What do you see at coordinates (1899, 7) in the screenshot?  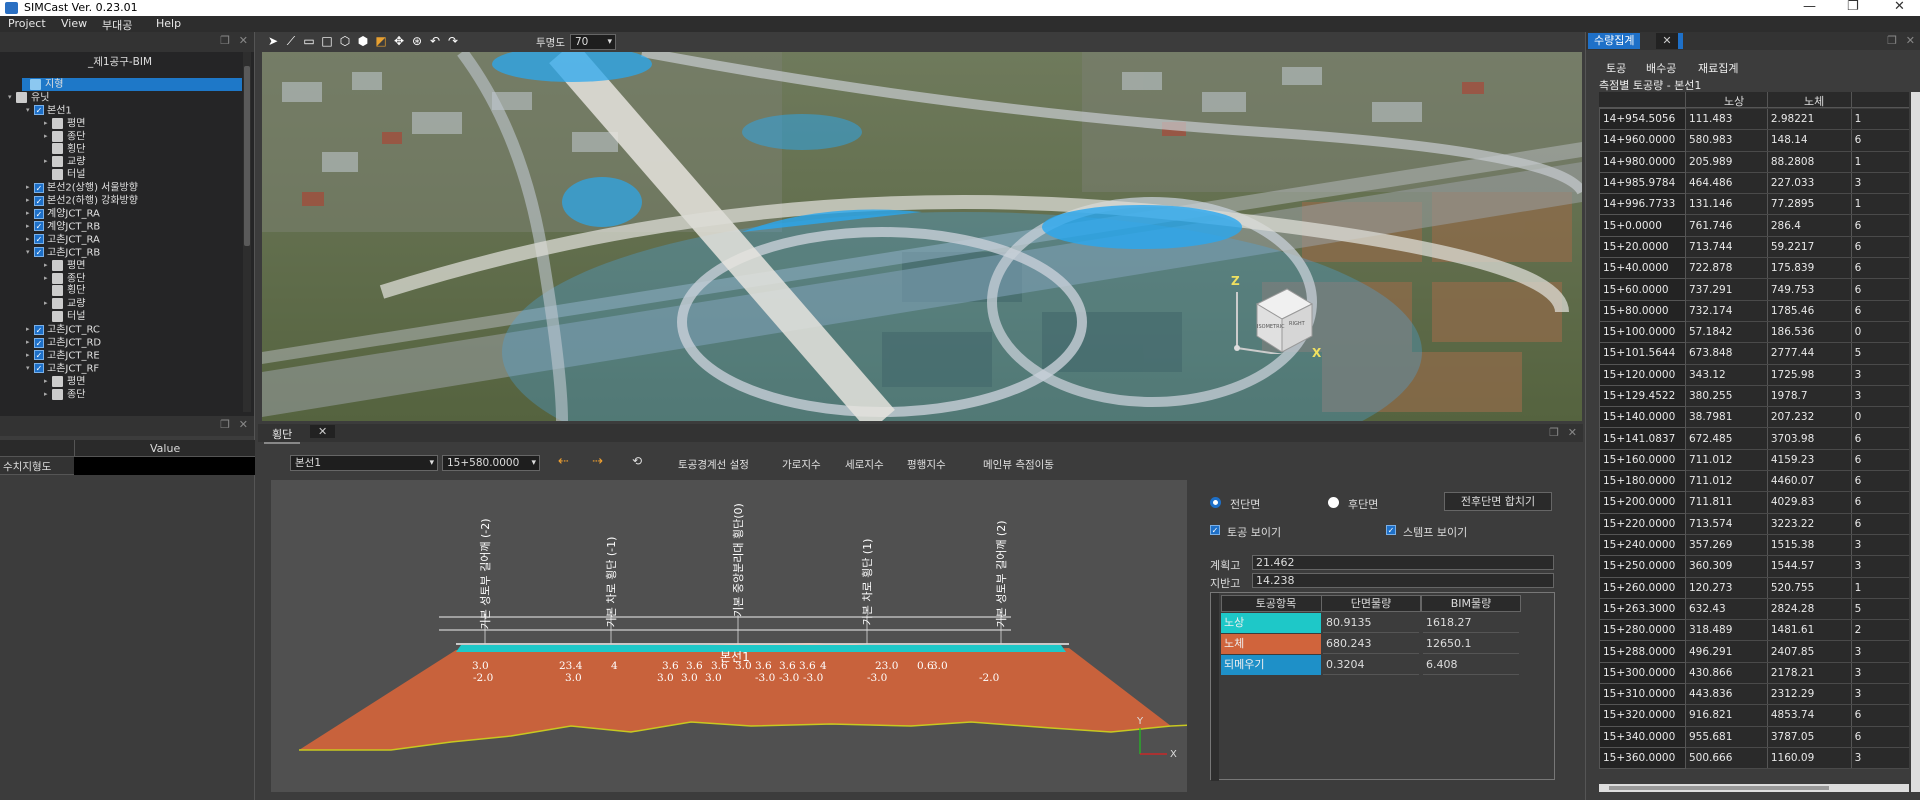 I see `close-icon: ✕` at bounding box center [1899, 7].